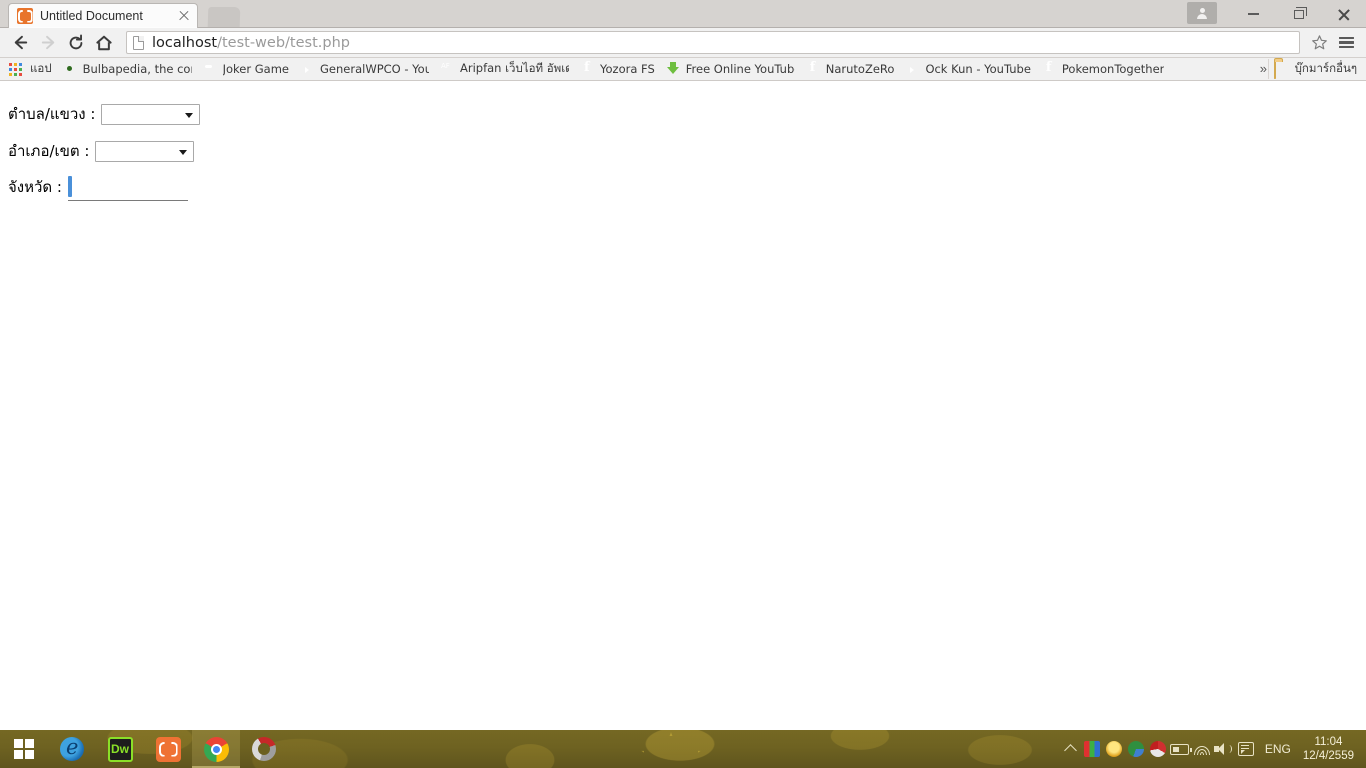 The height and width of the screenshot is (768, 1366). I want to click on new-tab-icon, so click(224, 17).